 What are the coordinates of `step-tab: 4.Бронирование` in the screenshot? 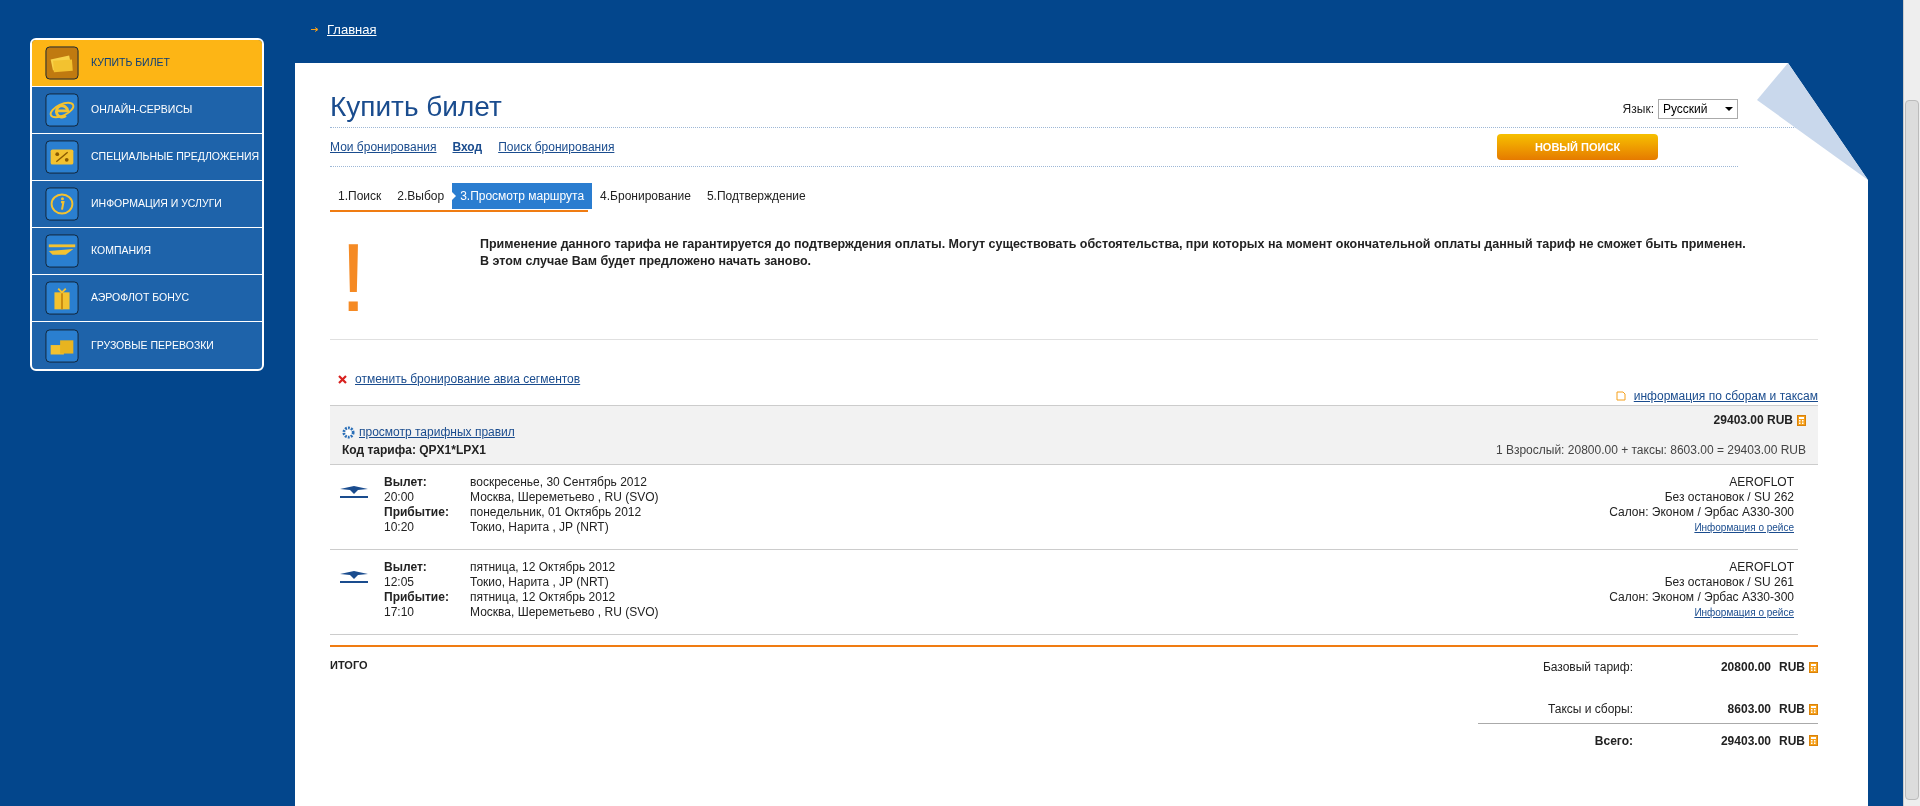 It's located at (645, 196).